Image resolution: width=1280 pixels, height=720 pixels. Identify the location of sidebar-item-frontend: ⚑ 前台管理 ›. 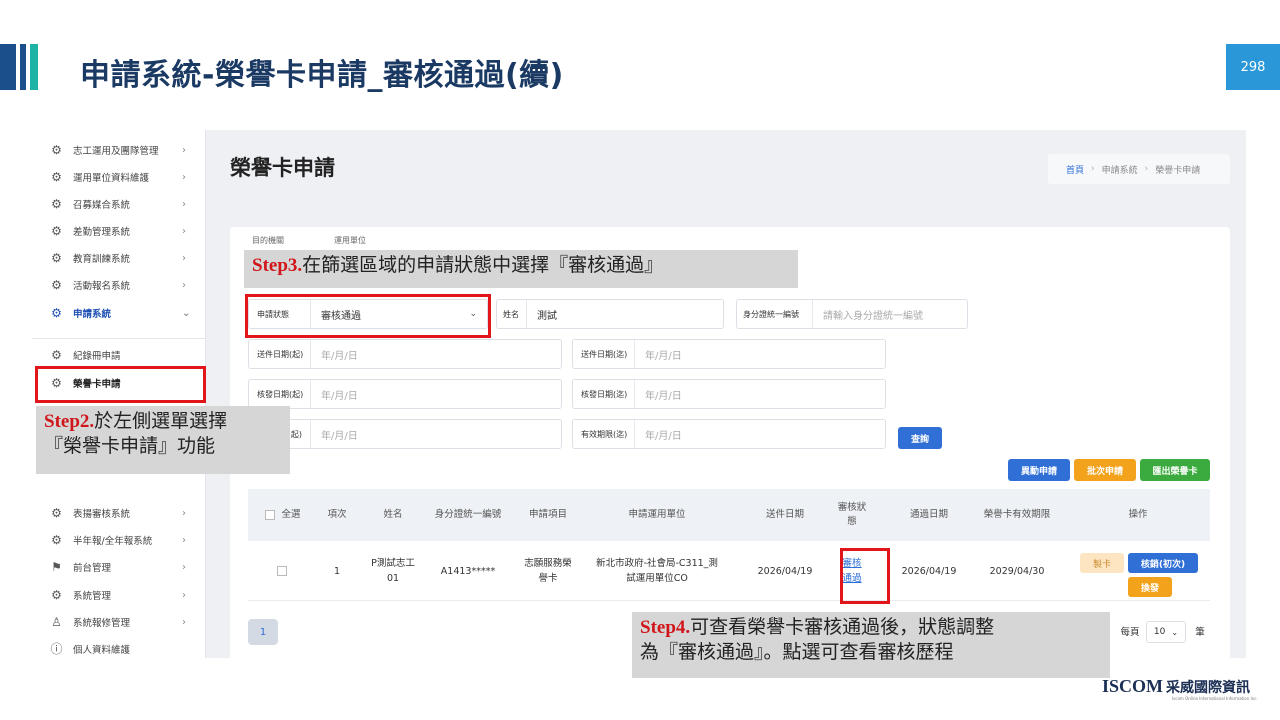
(119, 567).